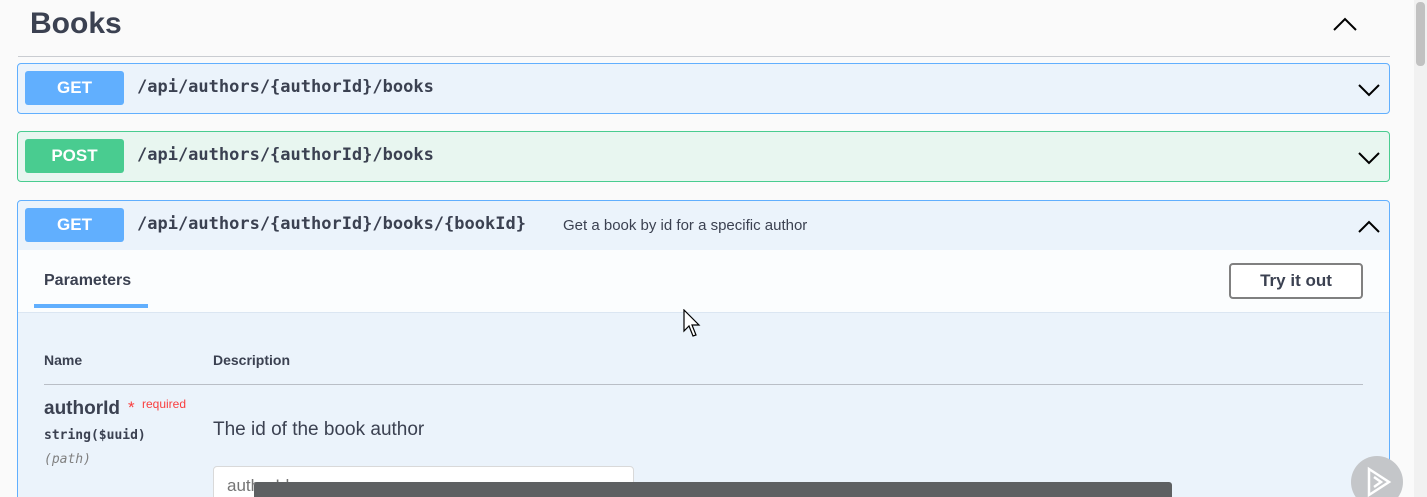 This screenshot has height=497, width=1427. Describe the element at coordinates (67, 459) in the screenshot. I see `parameter-location: (path)` at that location.